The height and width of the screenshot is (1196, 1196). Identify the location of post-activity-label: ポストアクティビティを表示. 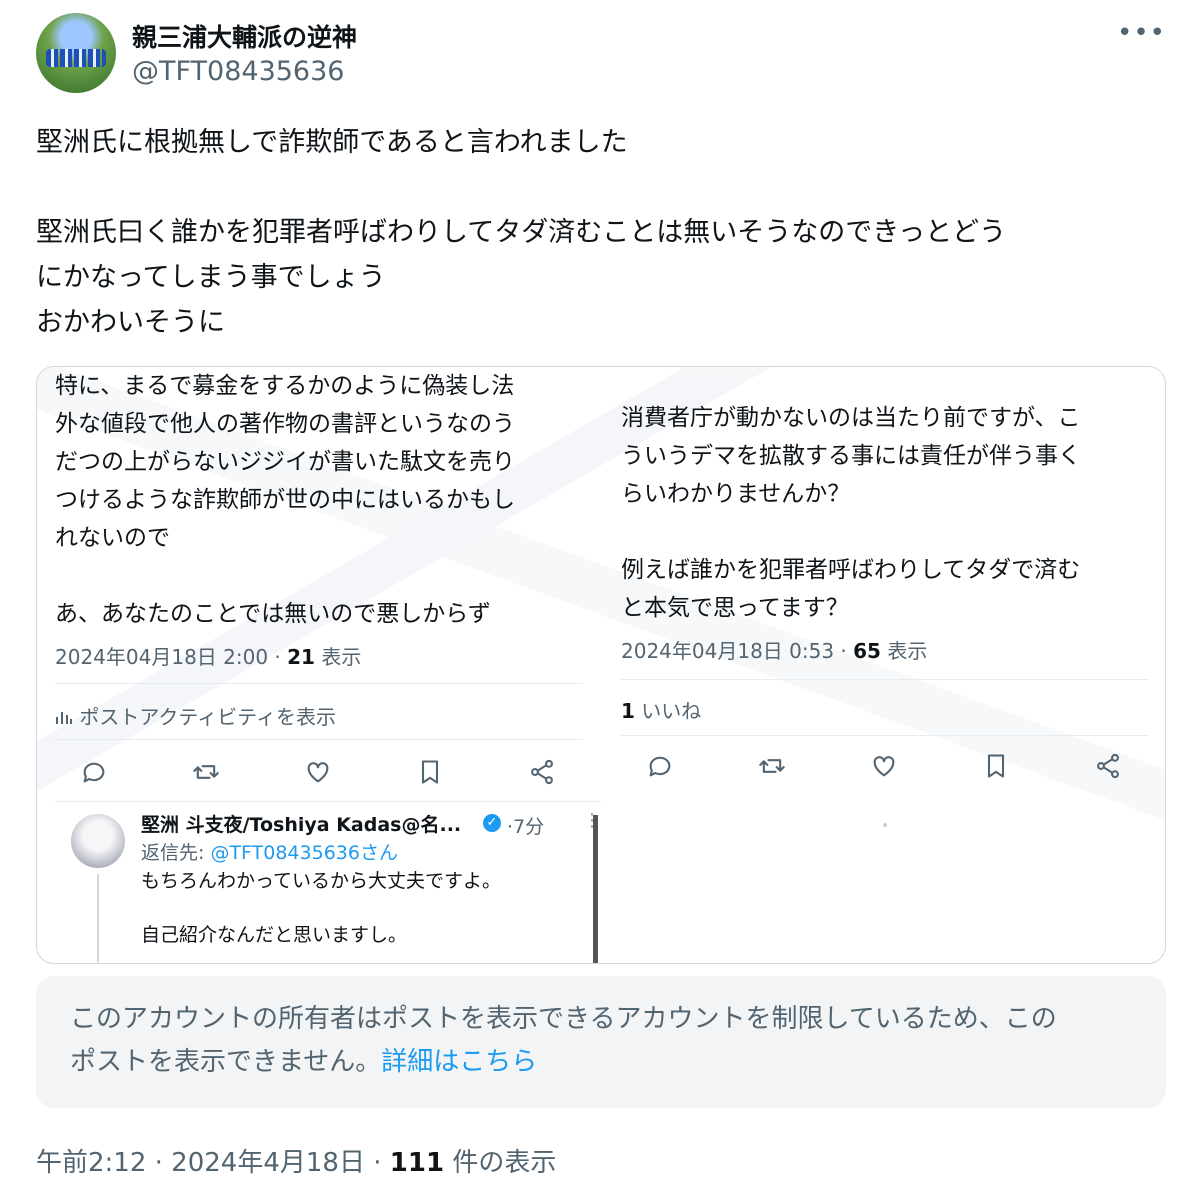
(207, 717).